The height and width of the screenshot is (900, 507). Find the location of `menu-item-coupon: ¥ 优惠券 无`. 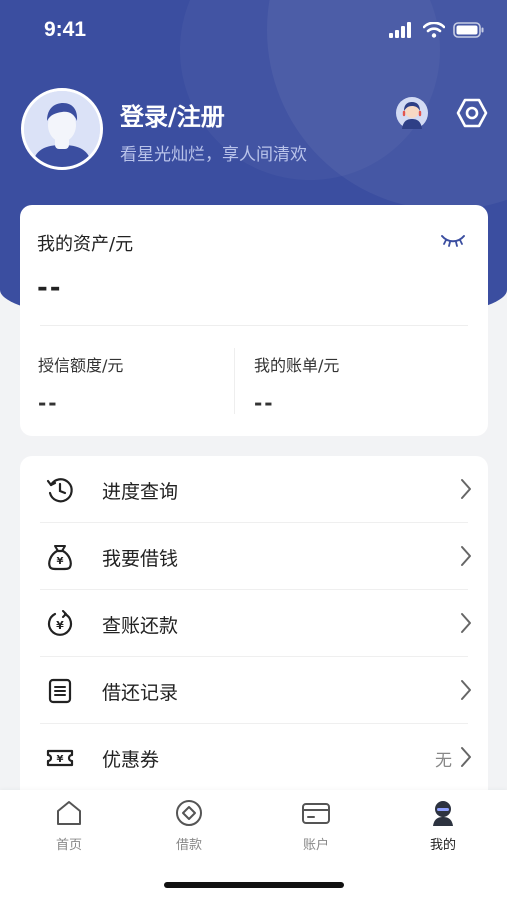

menu-item-coupon: ¥ 优惠券 无 is located at coordinates (254, 757).